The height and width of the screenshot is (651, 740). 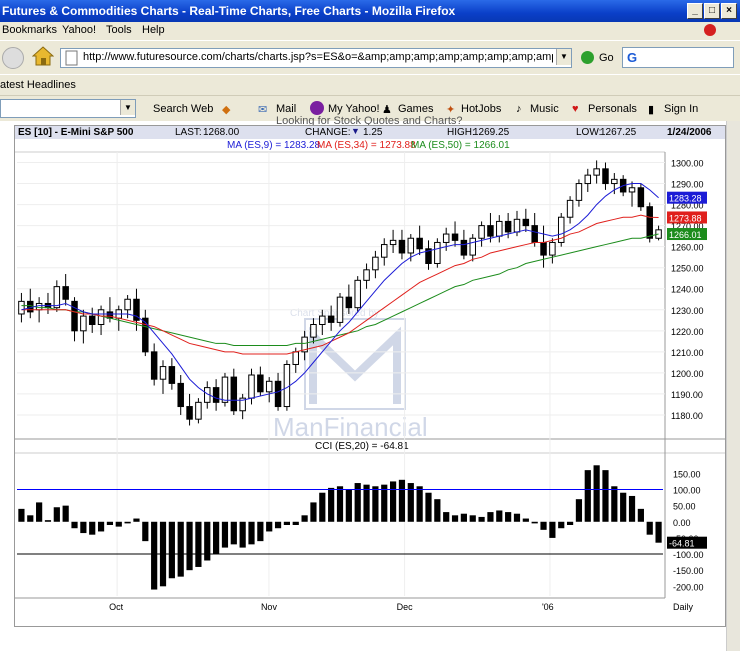 What do you see at coordinates (687, 332) in the screenshot?
I see `price-tick-label: 1220.00` at bounding box center [687, 332].